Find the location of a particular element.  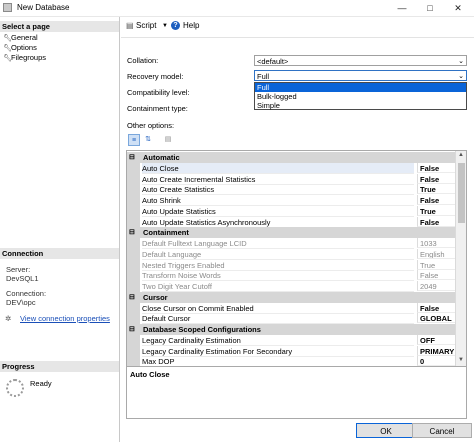

property-value: 0 is located at coordinates (436, 361).